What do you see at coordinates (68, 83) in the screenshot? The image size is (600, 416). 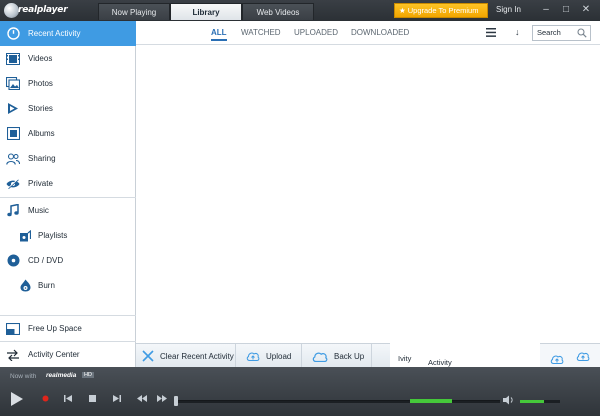 I see `sidebar-item-photos: Photos` at bounding box center [68, 83].